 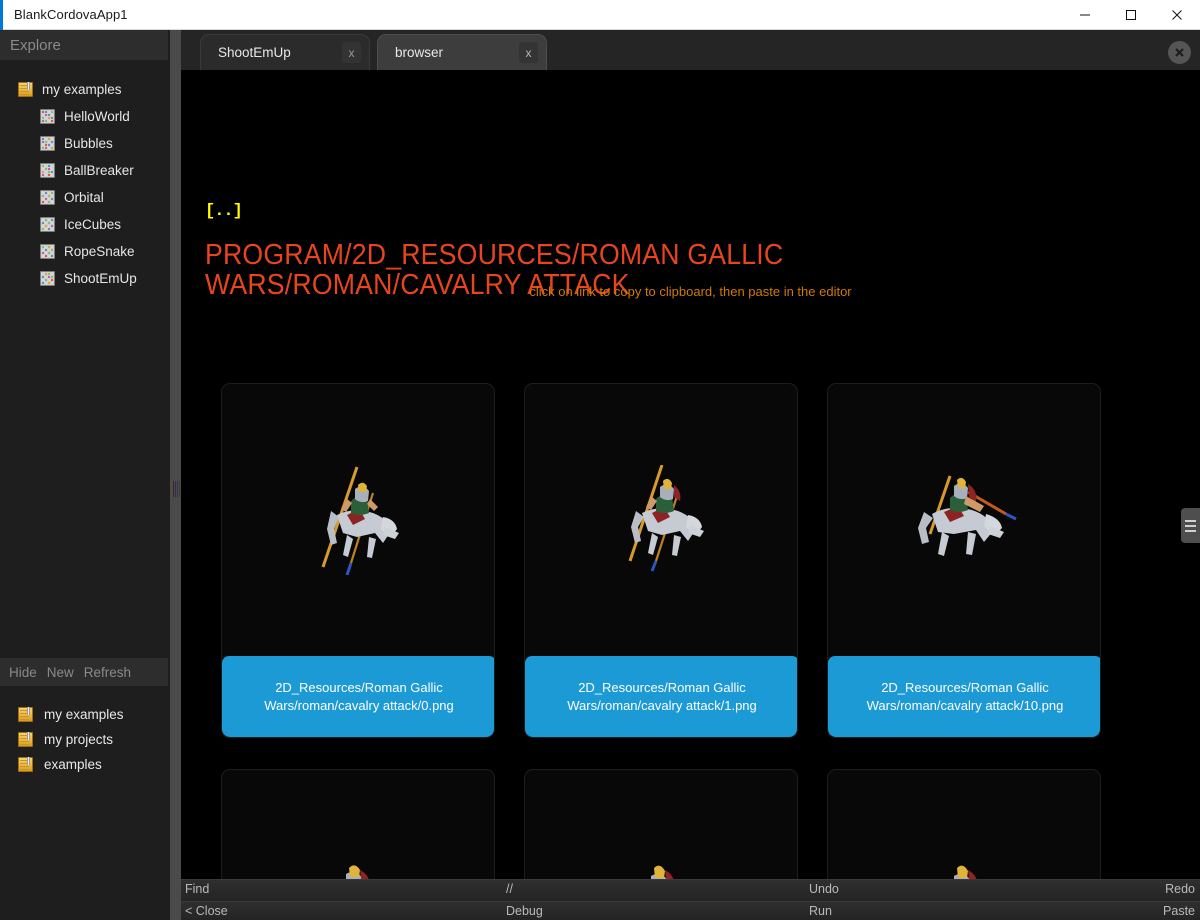 What do you see at coordinates (690, 890) in the screenshot?
I see `status-bar-row-1: Find // Undo Redo` at bounding box center [690, 890].